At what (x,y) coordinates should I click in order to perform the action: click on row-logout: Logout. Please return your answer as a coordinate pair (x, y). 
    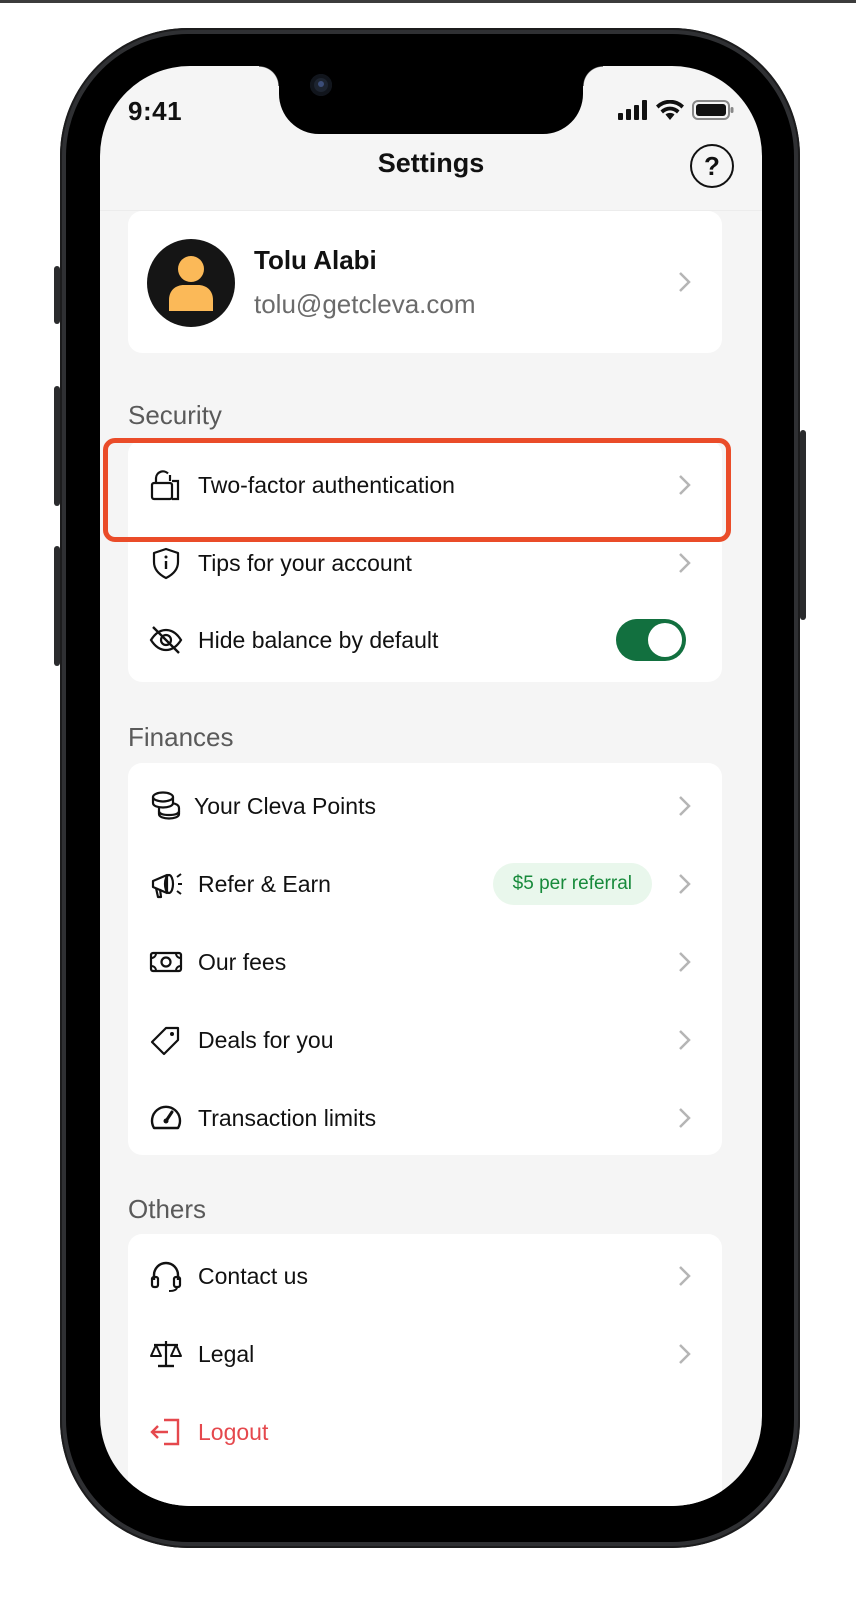
    Looking at the image, I should click on (425, 1432).